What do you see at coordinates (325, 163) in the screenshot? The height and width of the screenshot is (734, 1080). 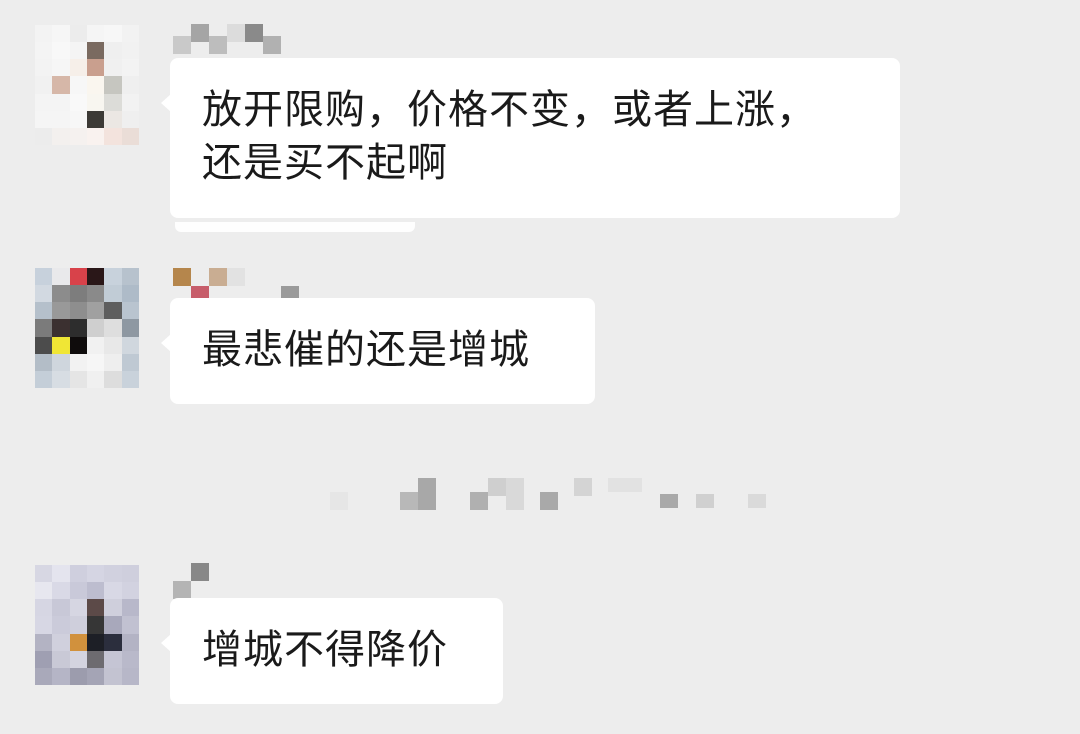 I see `message-text-line: 还是买不起啊` at bounding box center [325, 163].